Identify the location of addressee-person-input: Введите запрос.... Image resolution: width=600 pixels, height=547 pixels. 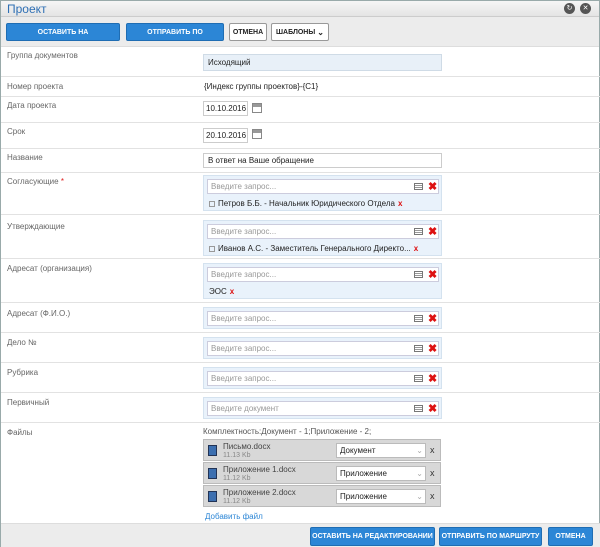
(323, 318).